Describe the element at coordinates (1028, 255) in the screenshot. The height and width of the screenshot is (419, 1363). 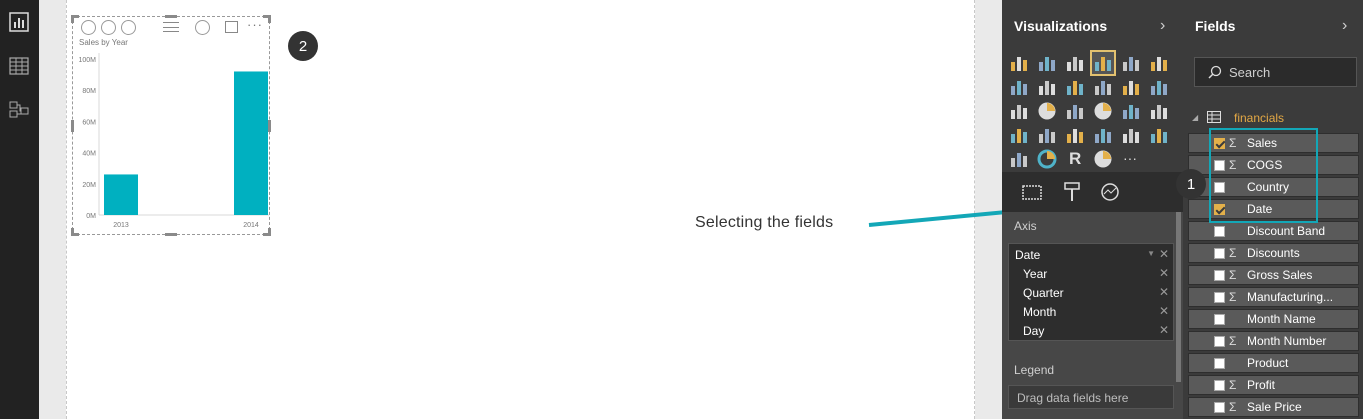
I see `axis-field-label: Date` at that location.